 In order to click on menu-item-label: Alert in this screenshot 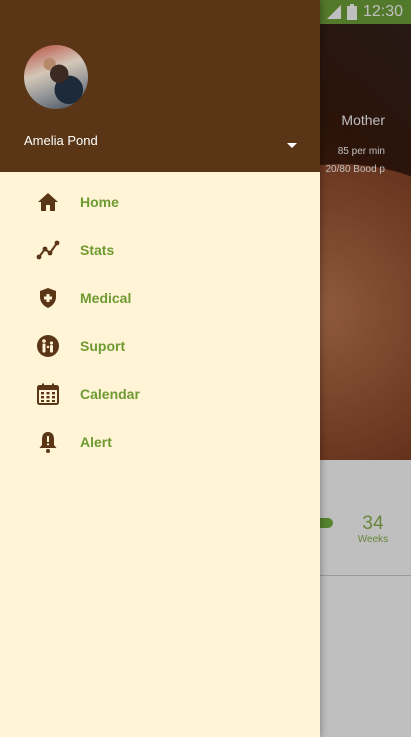, I will do `click(96, 442)`.